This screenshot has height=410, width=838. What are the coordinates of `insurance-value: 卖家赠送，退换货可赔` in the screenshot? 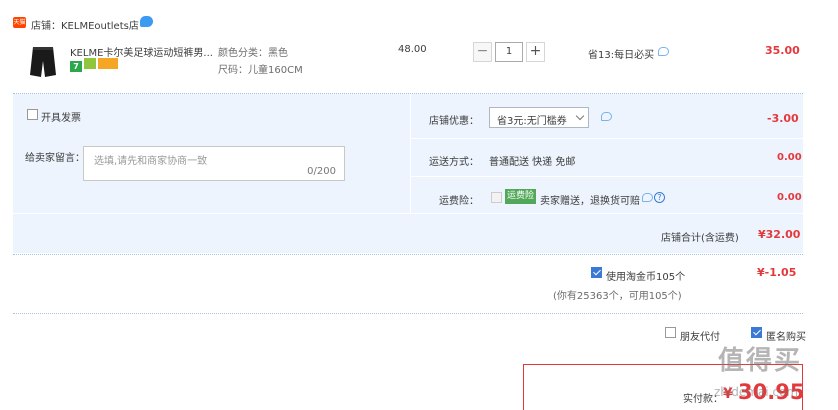 It's located at (590, 201).